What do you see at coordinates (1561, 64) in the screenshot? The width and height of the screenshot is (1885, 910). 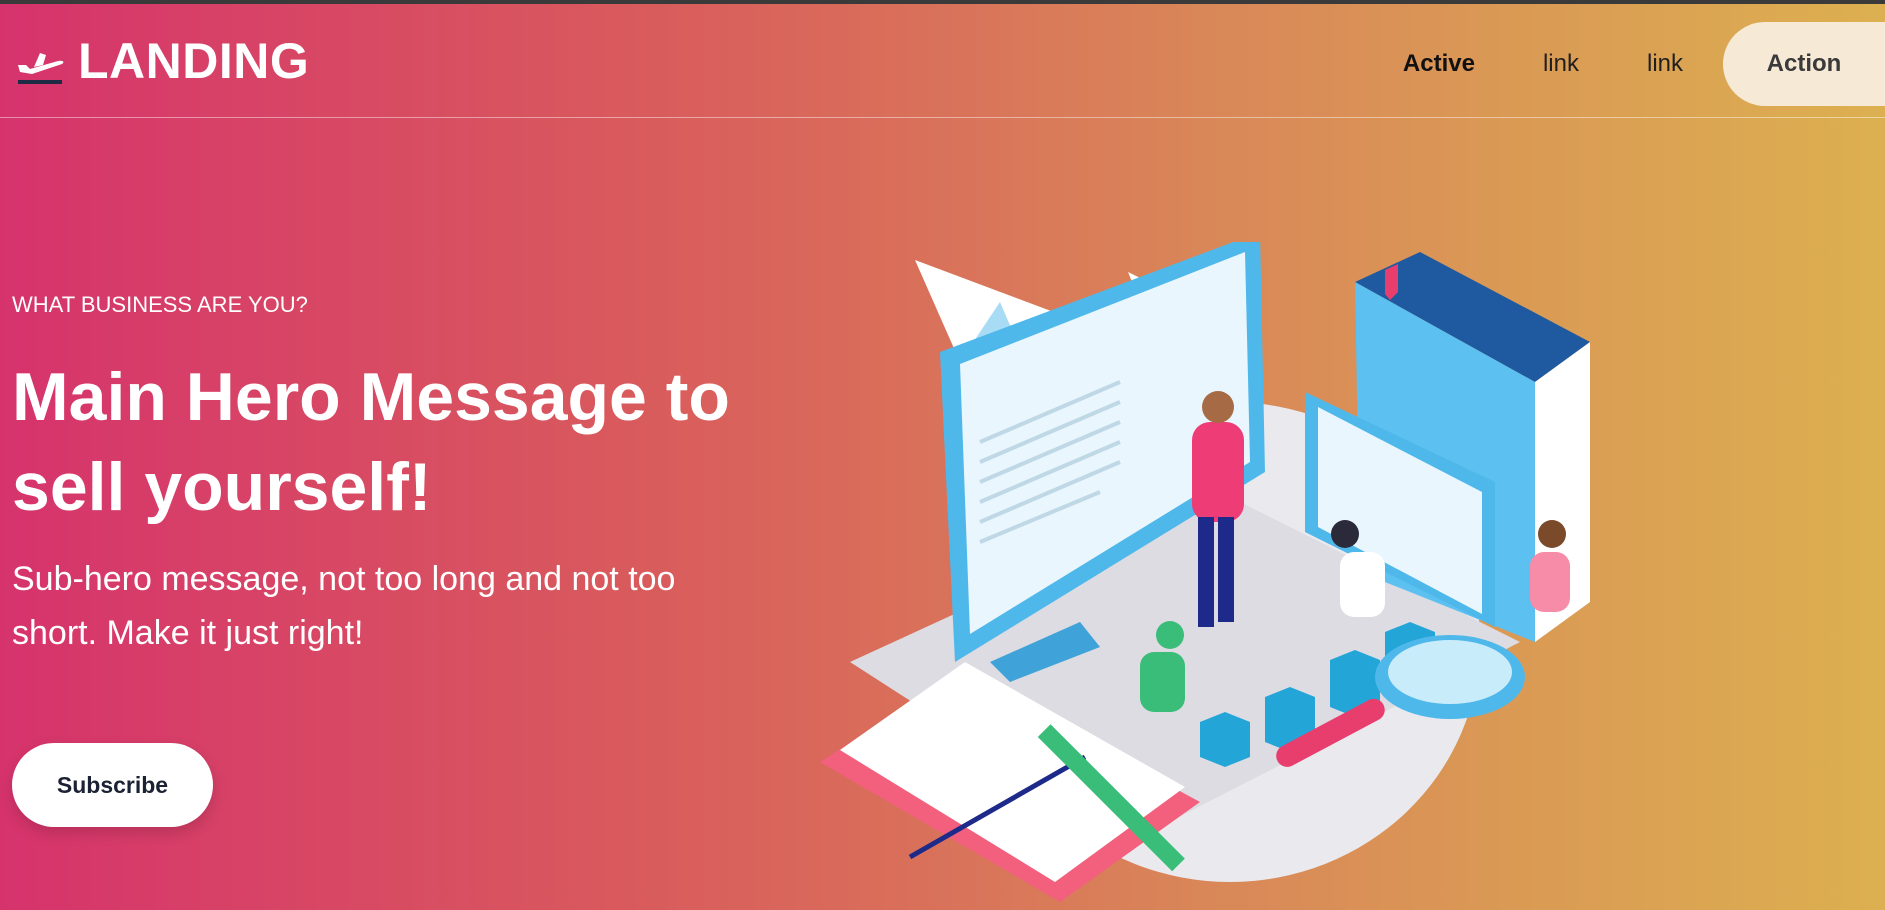 I see `nav-link-1: link` at bounding box center [1561, 64].